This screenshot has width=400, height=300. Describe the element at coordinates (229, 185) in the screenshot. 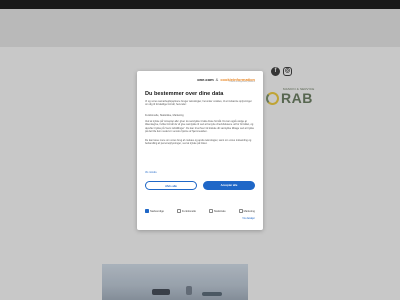

I see `accept-all-button: Accepter alle` at that location.